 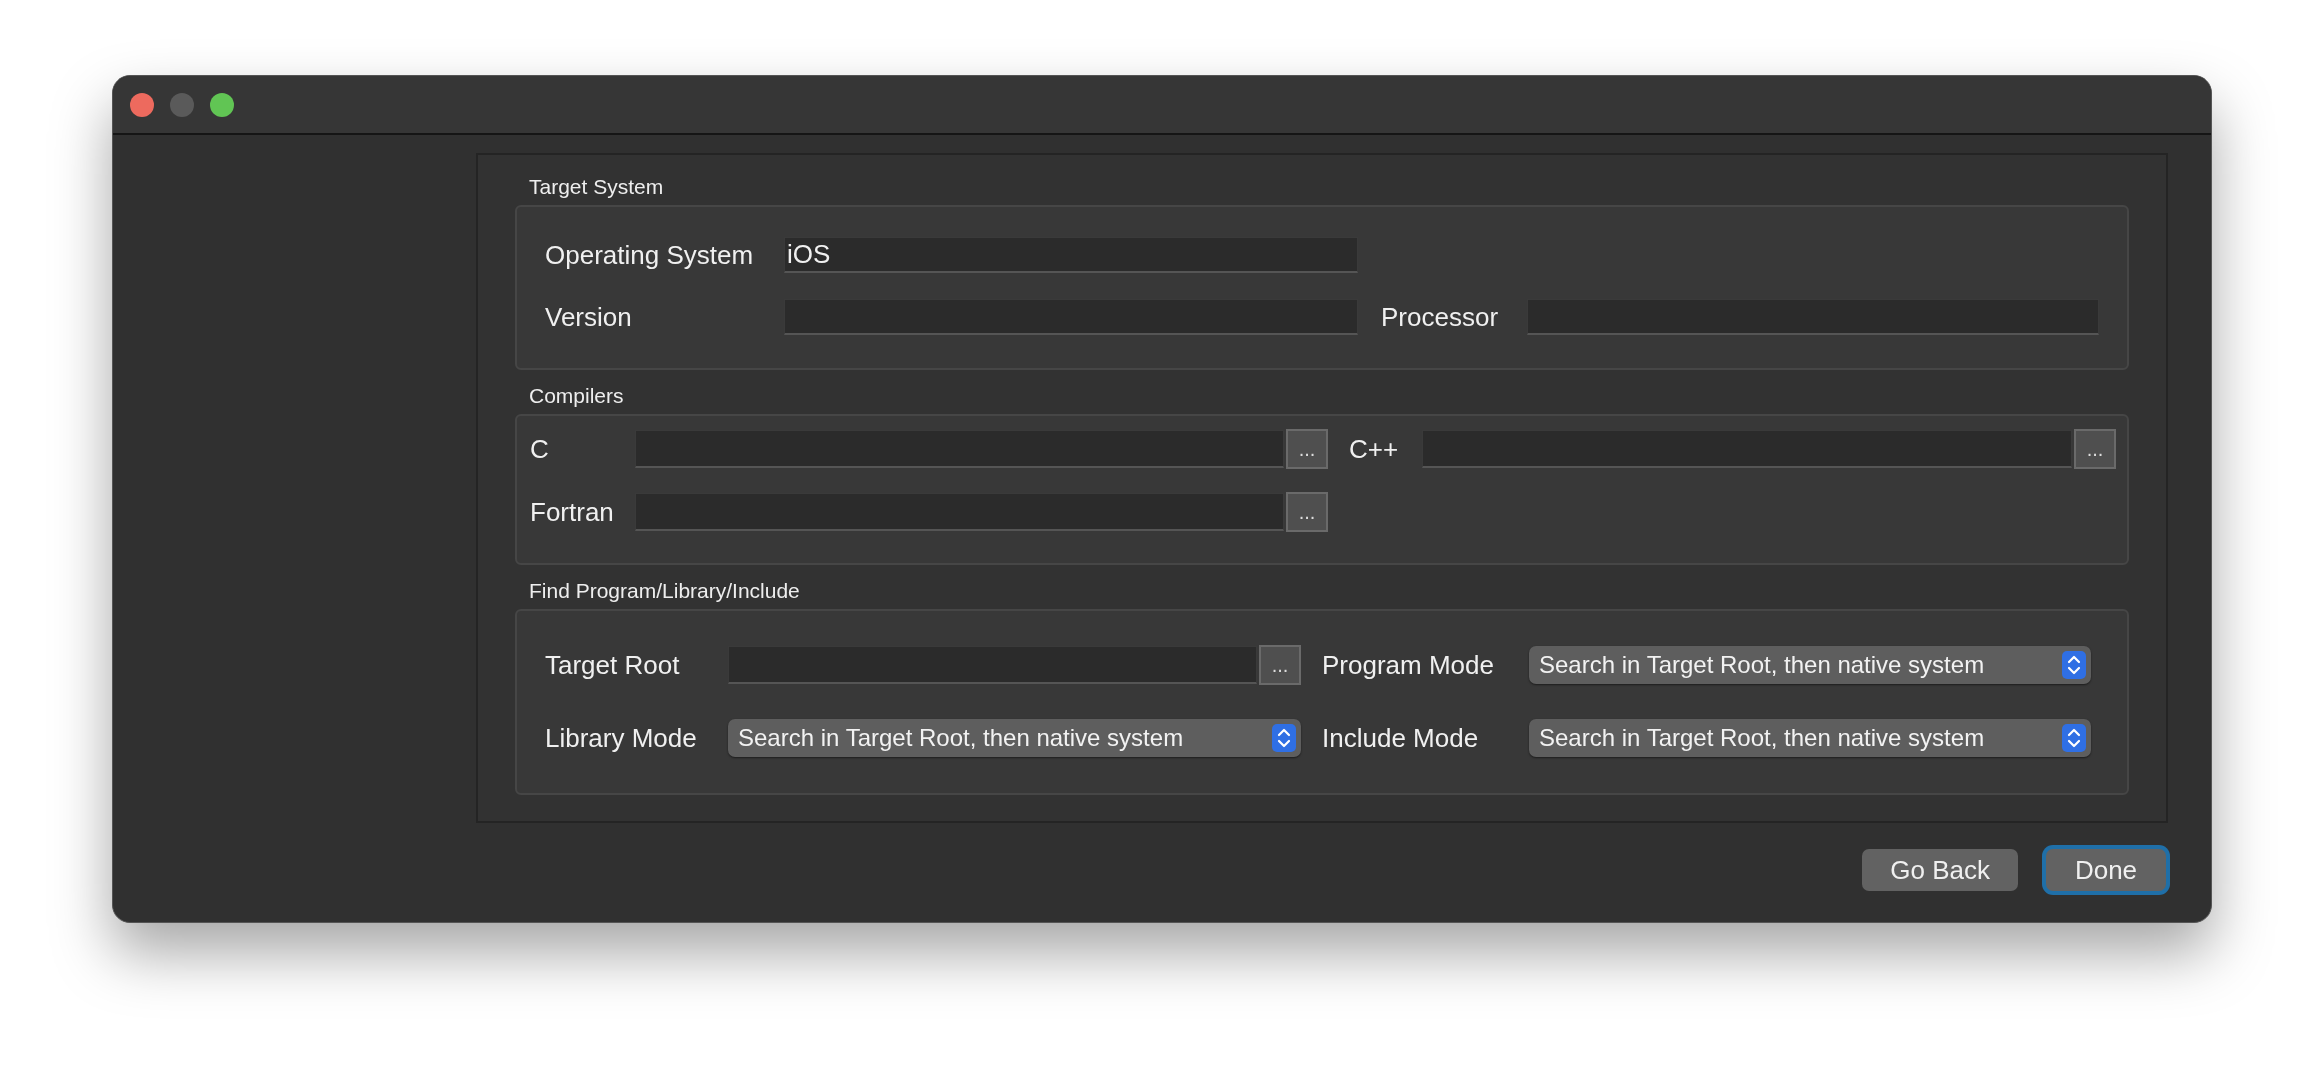 I want to click on group-title: Compilers, so click(x=576, y=396).